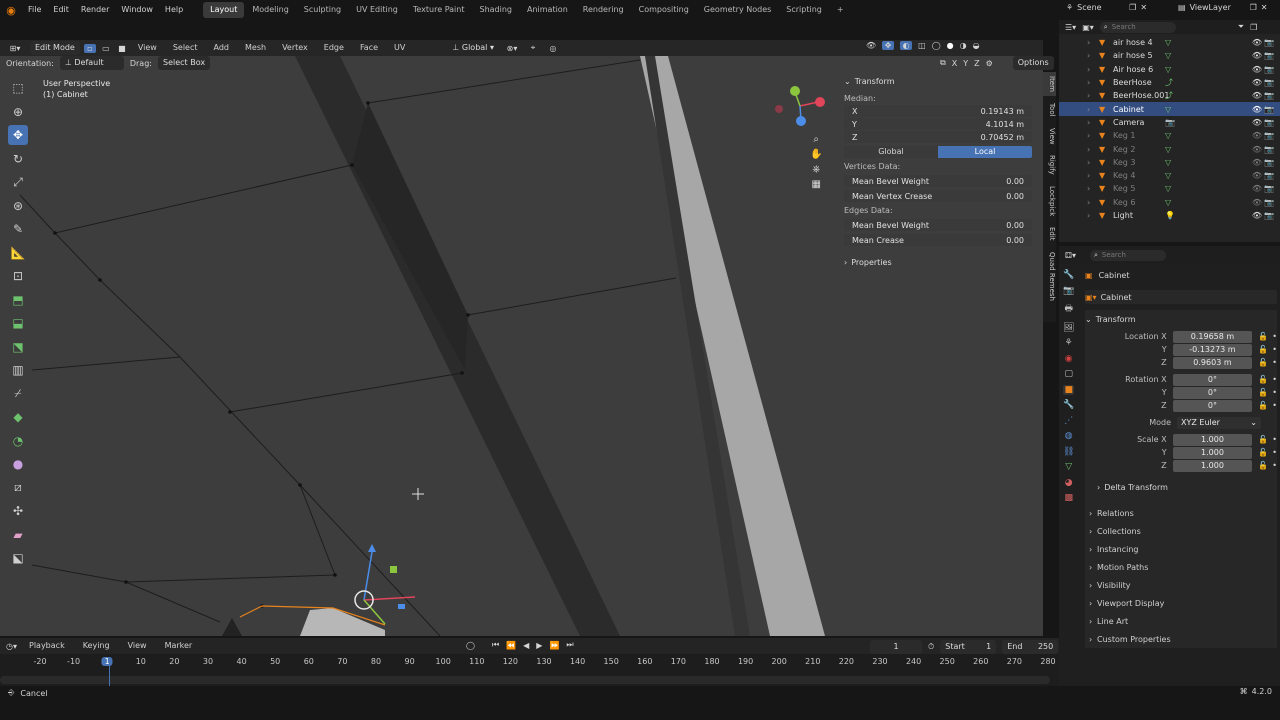 The height and width of the screenshot is (720, 1280). Describe the element at coordinates (1139, 109) in the screenshot. I see `outliner-item-name: Cabinet` at that location.